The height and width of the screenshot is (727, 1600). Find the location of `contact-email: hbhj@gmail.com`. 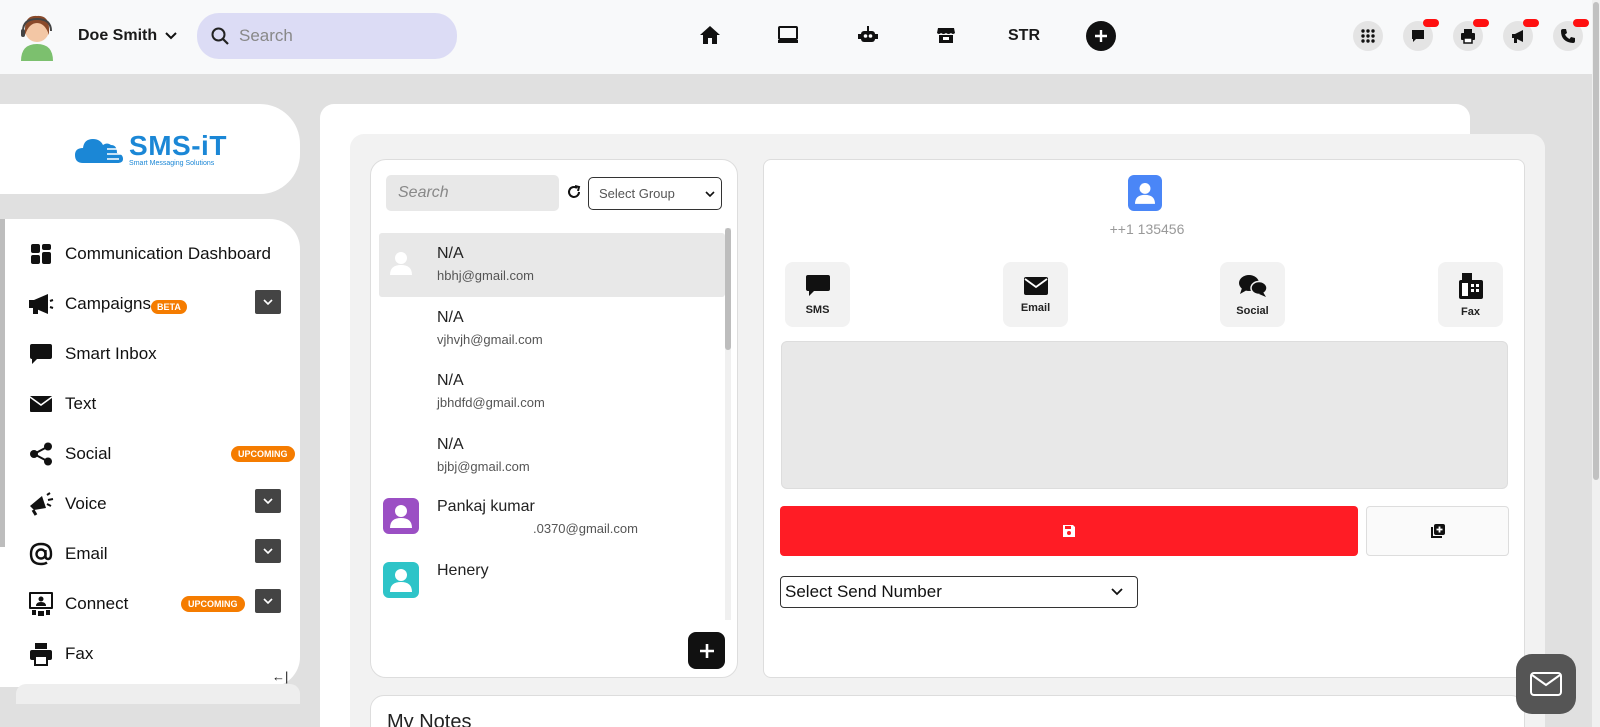

contact-email: hbhj@gmail.com is located at coordinates (486, 275).